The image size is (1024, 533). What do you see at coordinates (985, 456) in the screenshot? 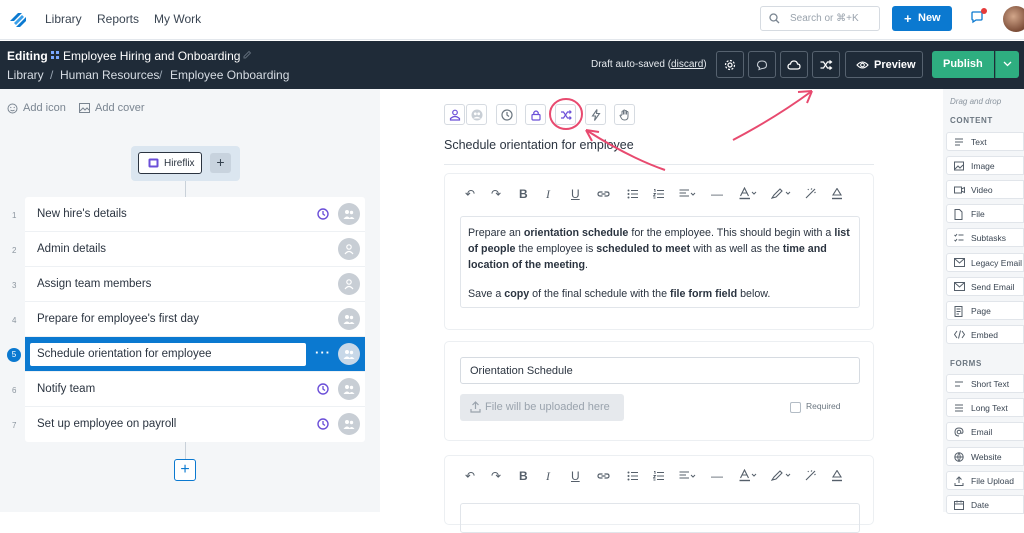
I see `palette-website-widget: Website` at bounding box center [985, 456].